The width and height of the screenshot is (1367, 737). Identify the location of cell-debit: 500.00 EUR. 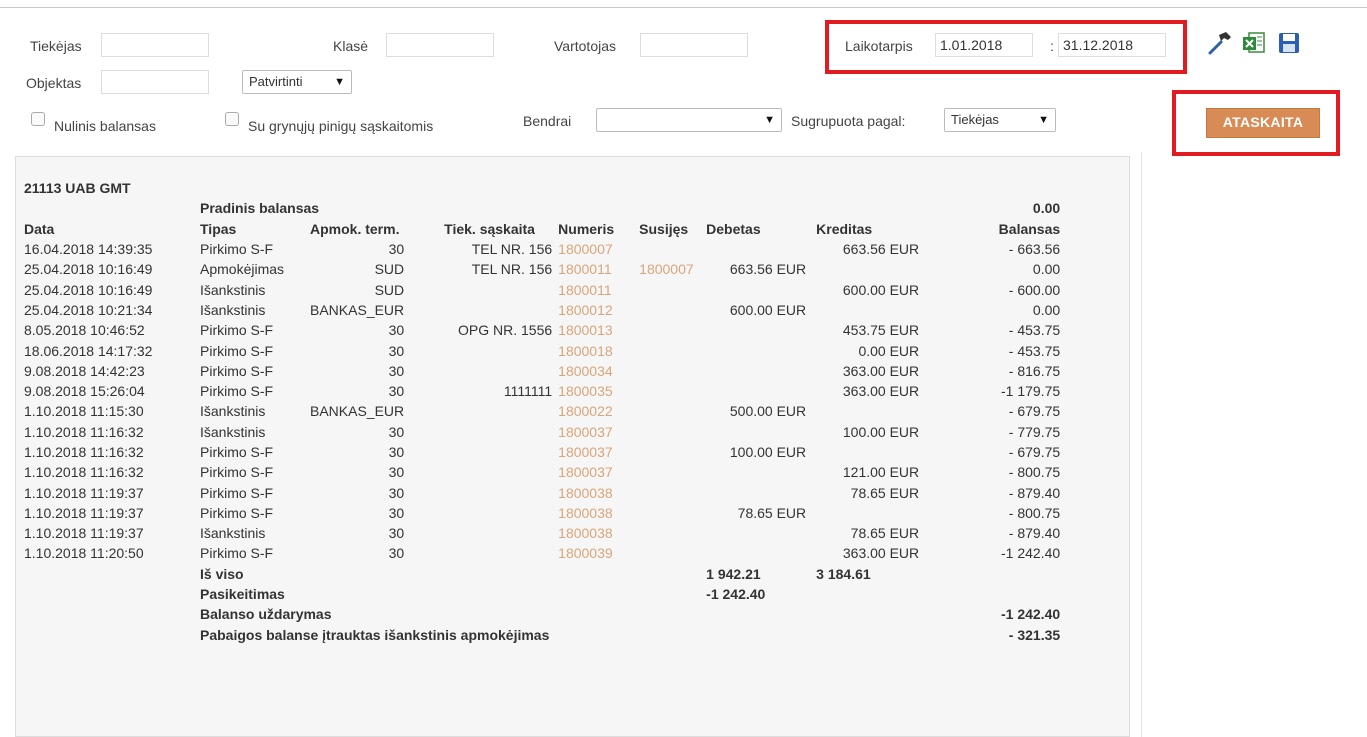
(768, 411).